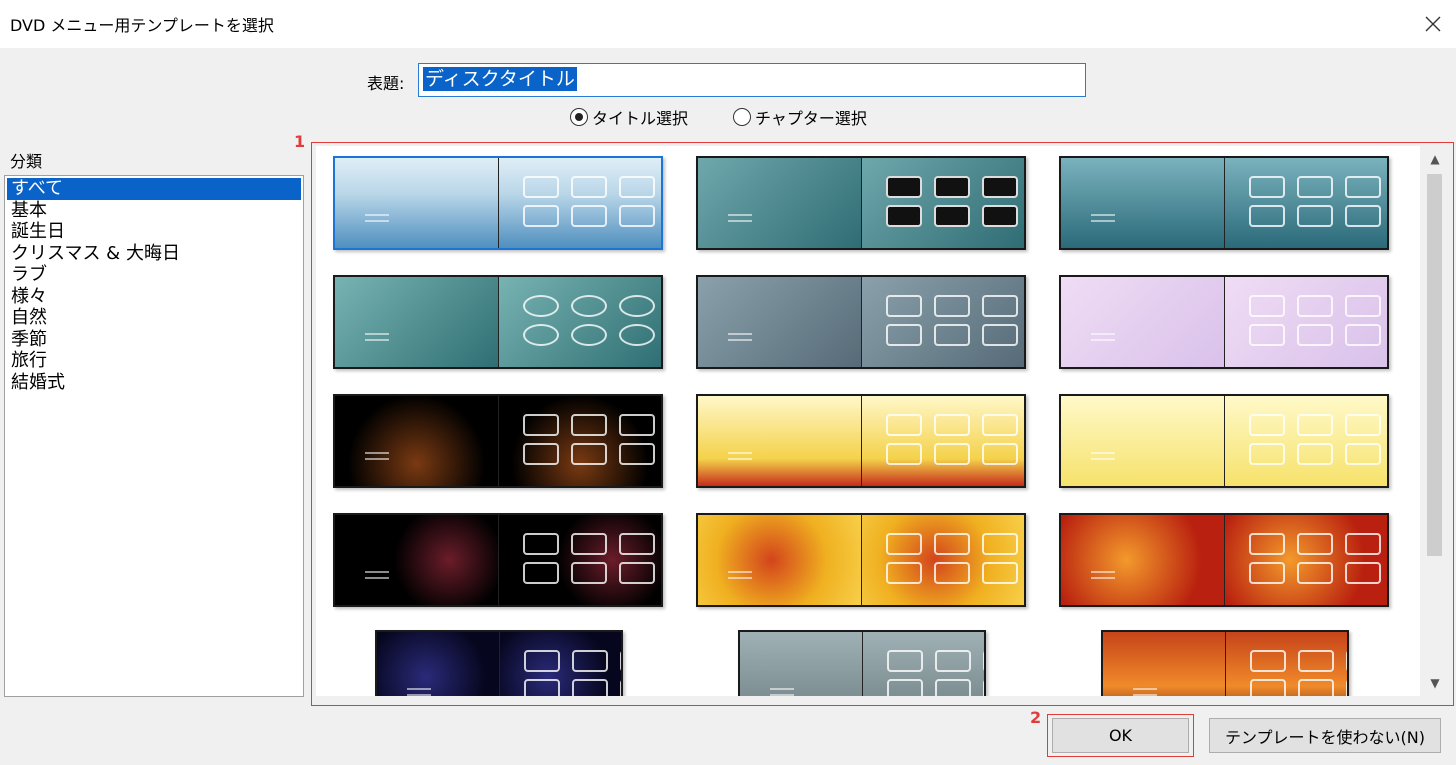  Describe the element at coordinates (154, 275) in the screenshot. I see `category-item: ラブ` at that location.